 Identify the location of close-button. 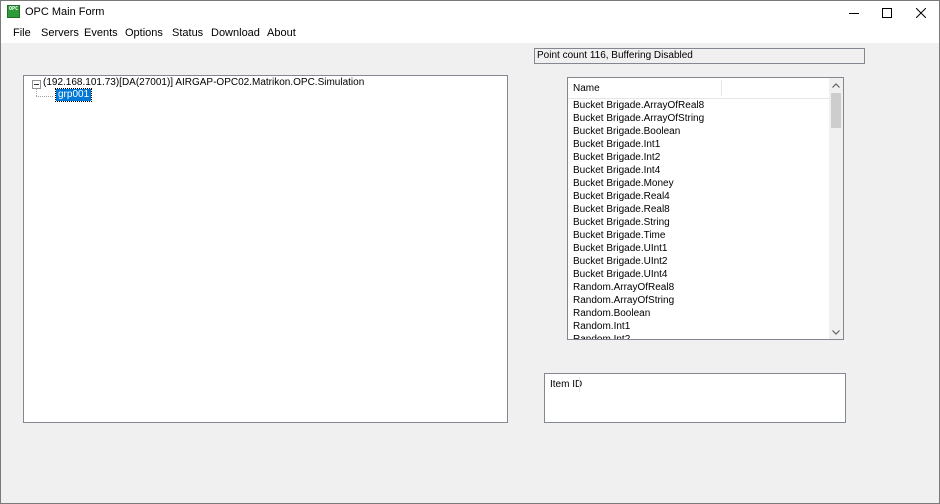
(921, 12).